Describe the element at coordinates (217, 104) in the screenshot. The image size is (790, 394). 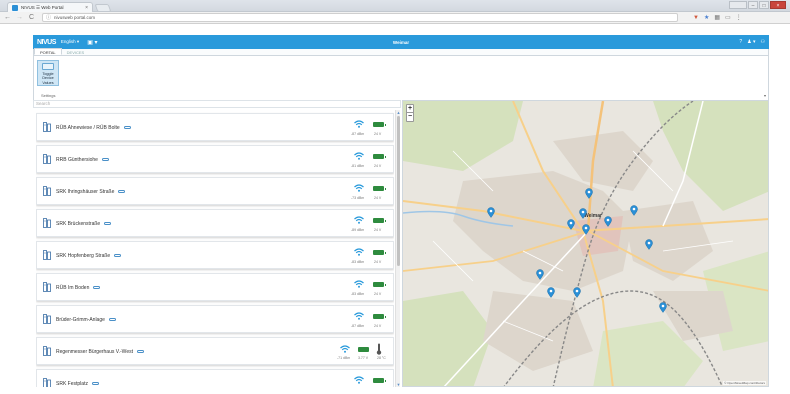
I see `search-input: Search` at that location.